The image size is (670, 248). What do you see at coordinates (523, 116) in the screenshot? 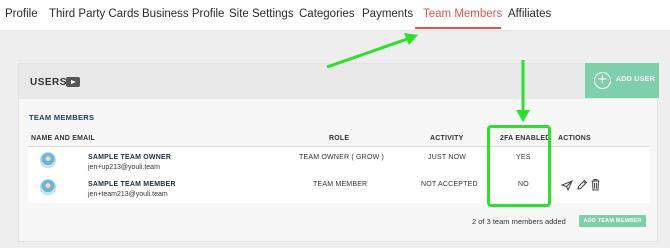
I see `annotation-arrowhead-2fa` at bounding box center [523, 116].